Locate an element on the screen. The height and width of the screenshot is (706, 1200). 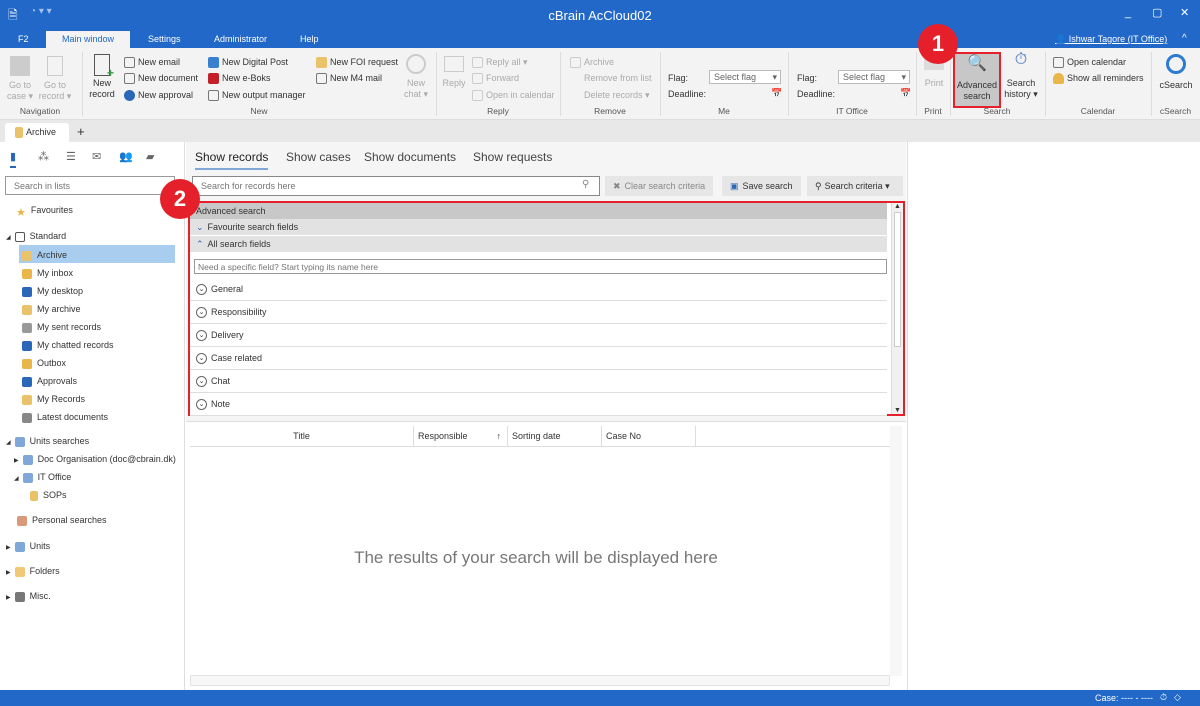
it-flag-select: Select flag ▾ is located at coordinates (874, 77).